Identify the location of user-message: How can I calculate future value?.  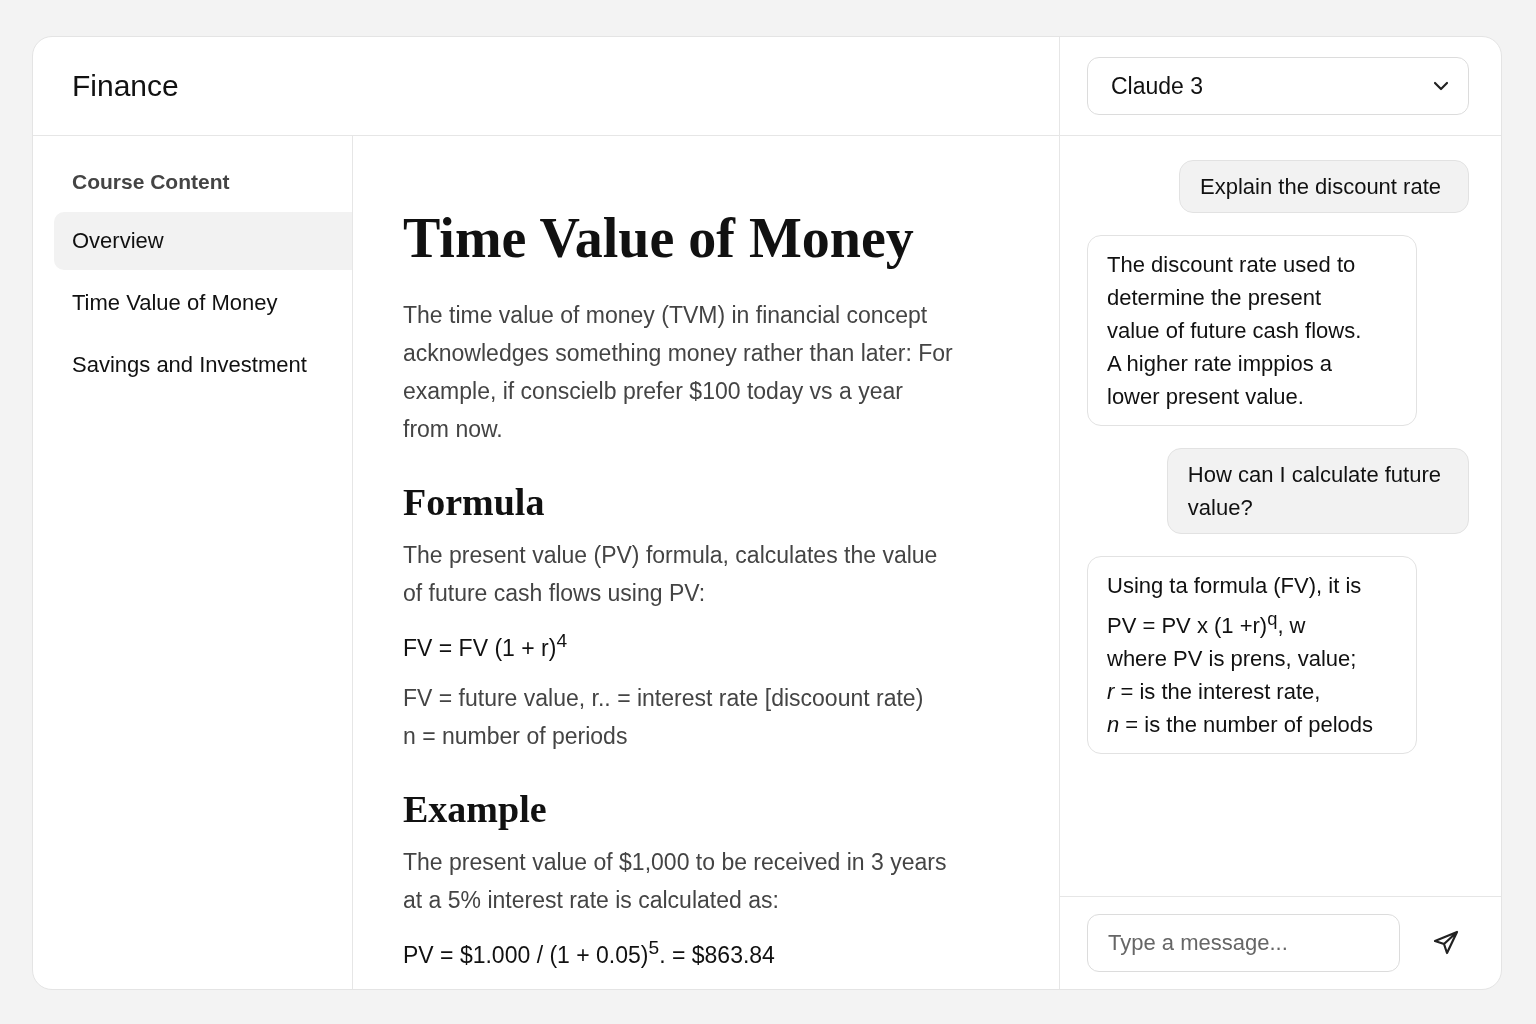
(1317, 491).